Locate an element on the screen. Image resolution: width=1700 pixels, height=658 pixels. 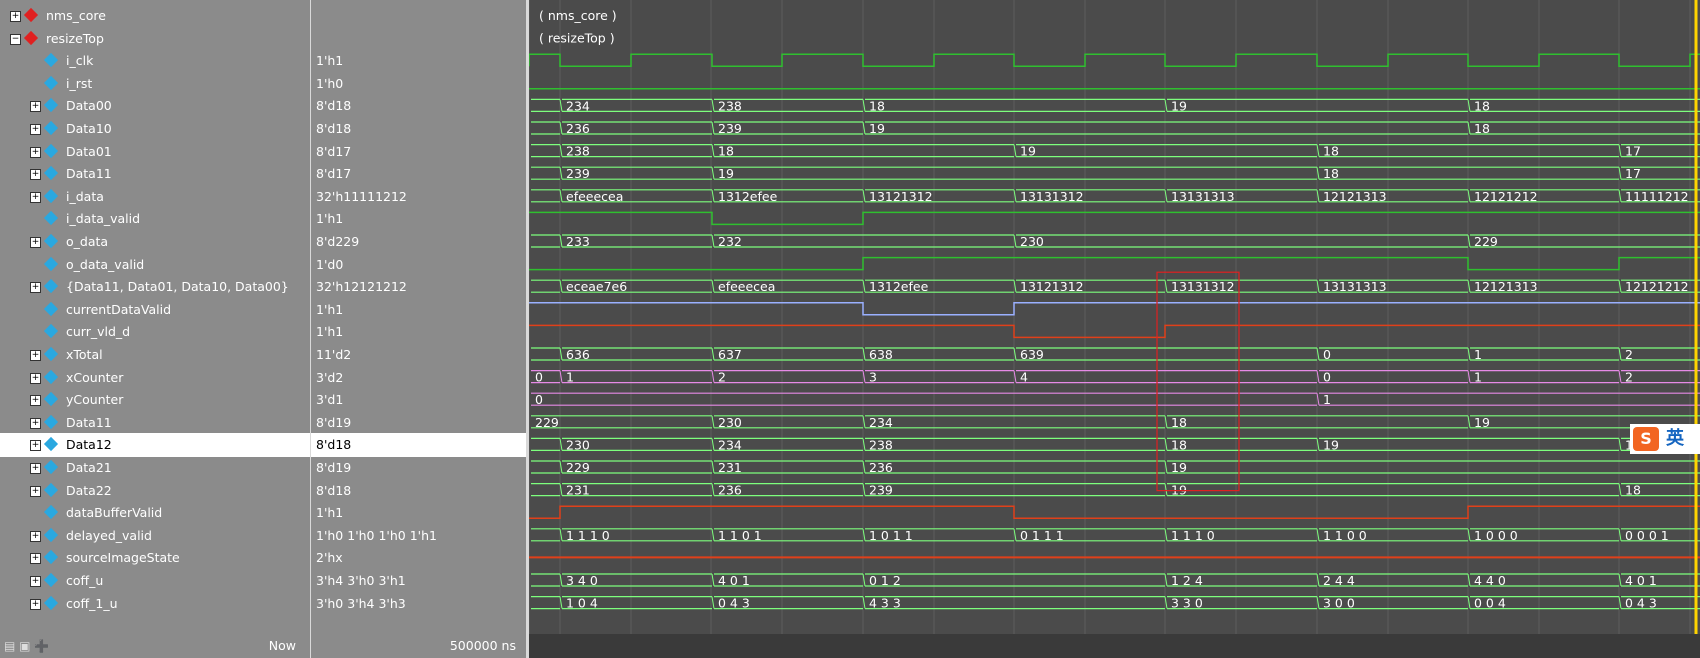
signal-row: + xCounter is located at coordinates (155, 378).